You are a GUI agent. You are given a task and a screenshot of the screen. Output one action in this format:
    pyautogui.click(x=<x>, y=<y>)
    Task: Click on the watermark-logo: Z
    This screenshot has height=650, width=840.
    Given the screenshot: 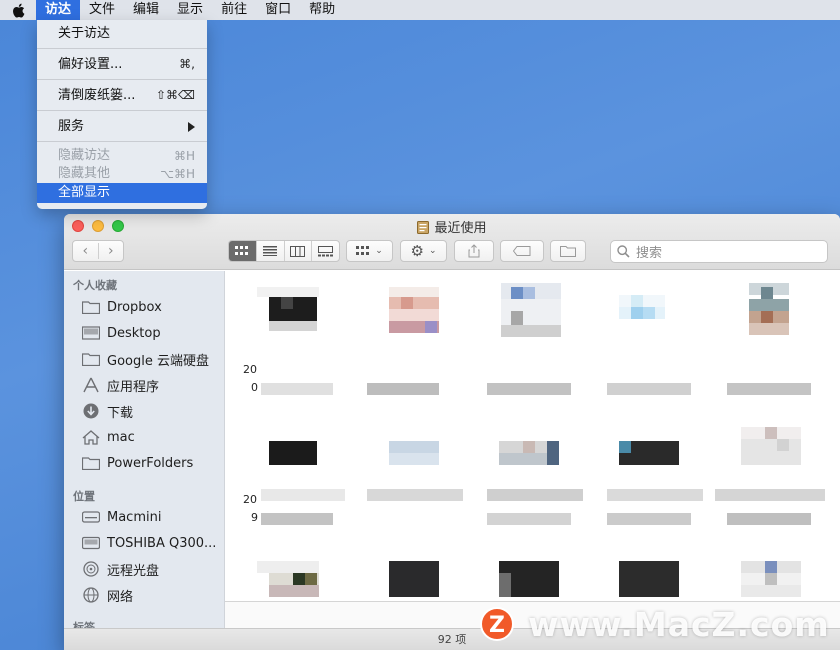 What is the action you would take?
    pyautogui.click(x=497, y=624)
    